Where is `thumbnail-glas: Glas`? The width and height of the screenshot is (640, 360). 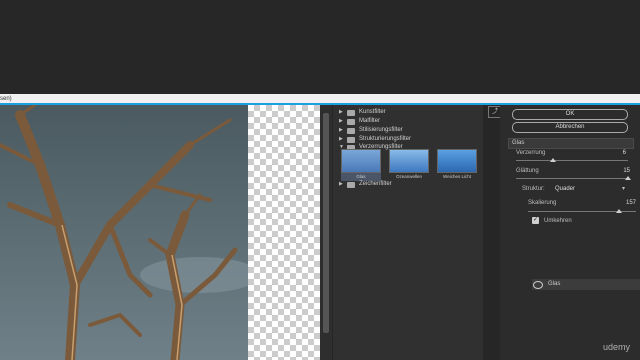
thumbnail-glas: Glas is located at coordinates (361, 165).